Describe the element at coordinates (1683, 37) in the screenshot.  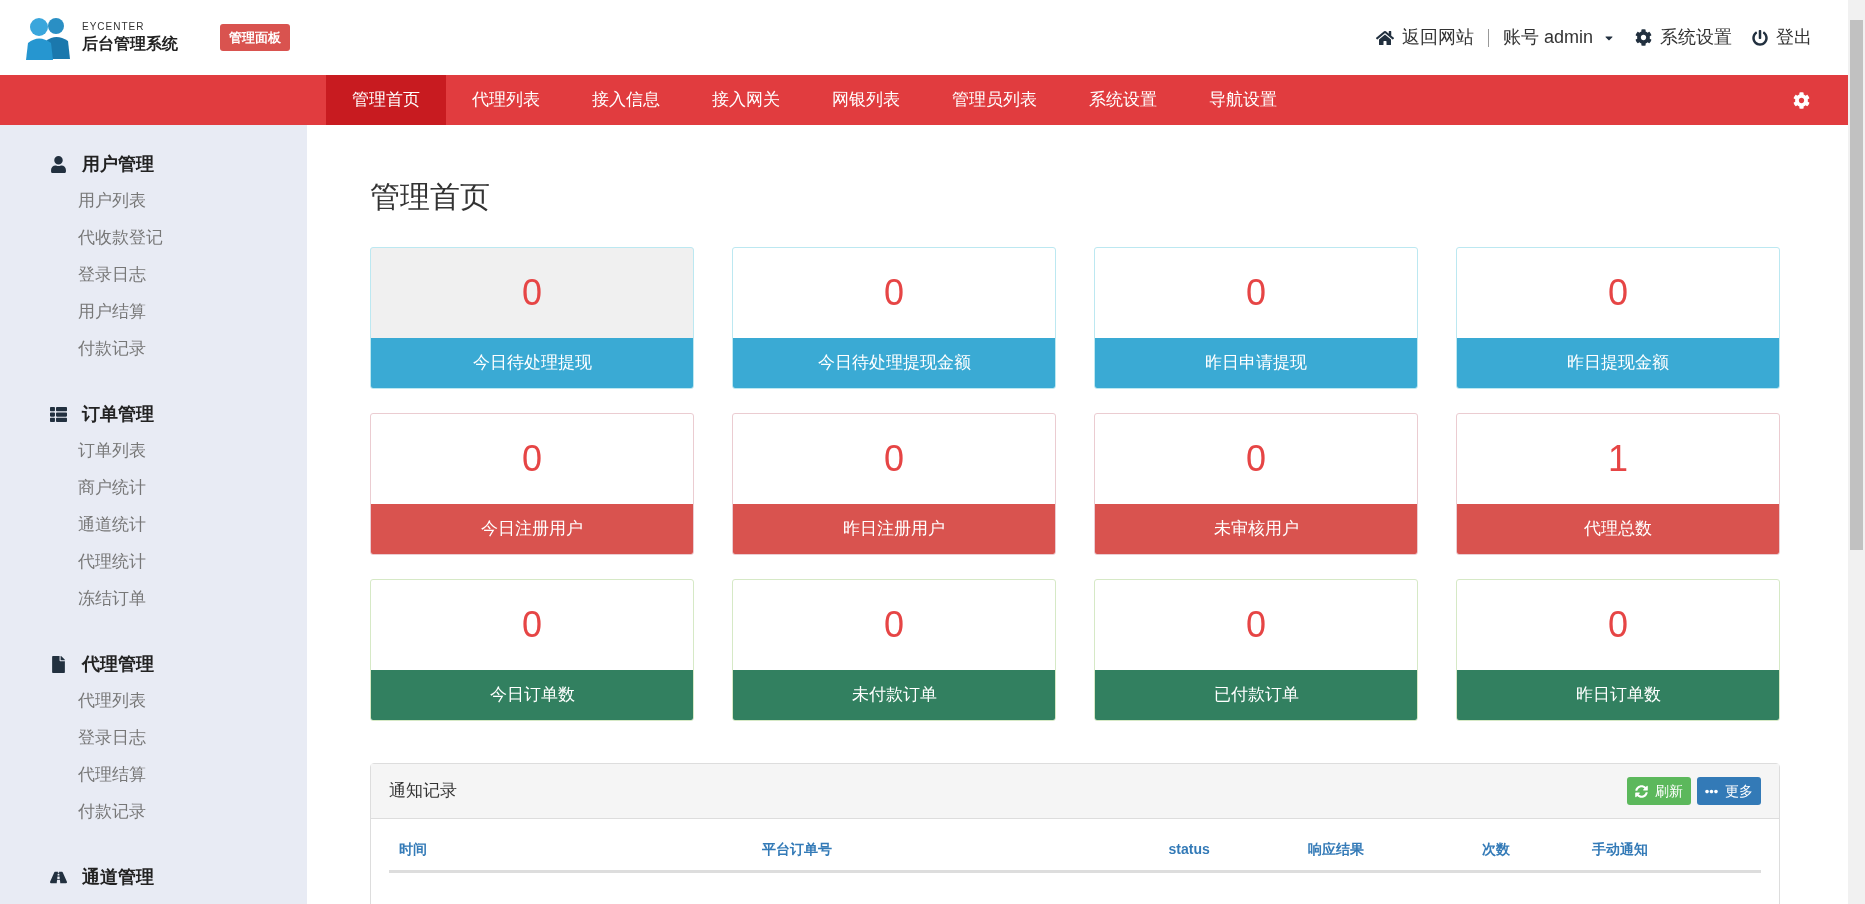
I see `settings-link: 系统设置` at that location.